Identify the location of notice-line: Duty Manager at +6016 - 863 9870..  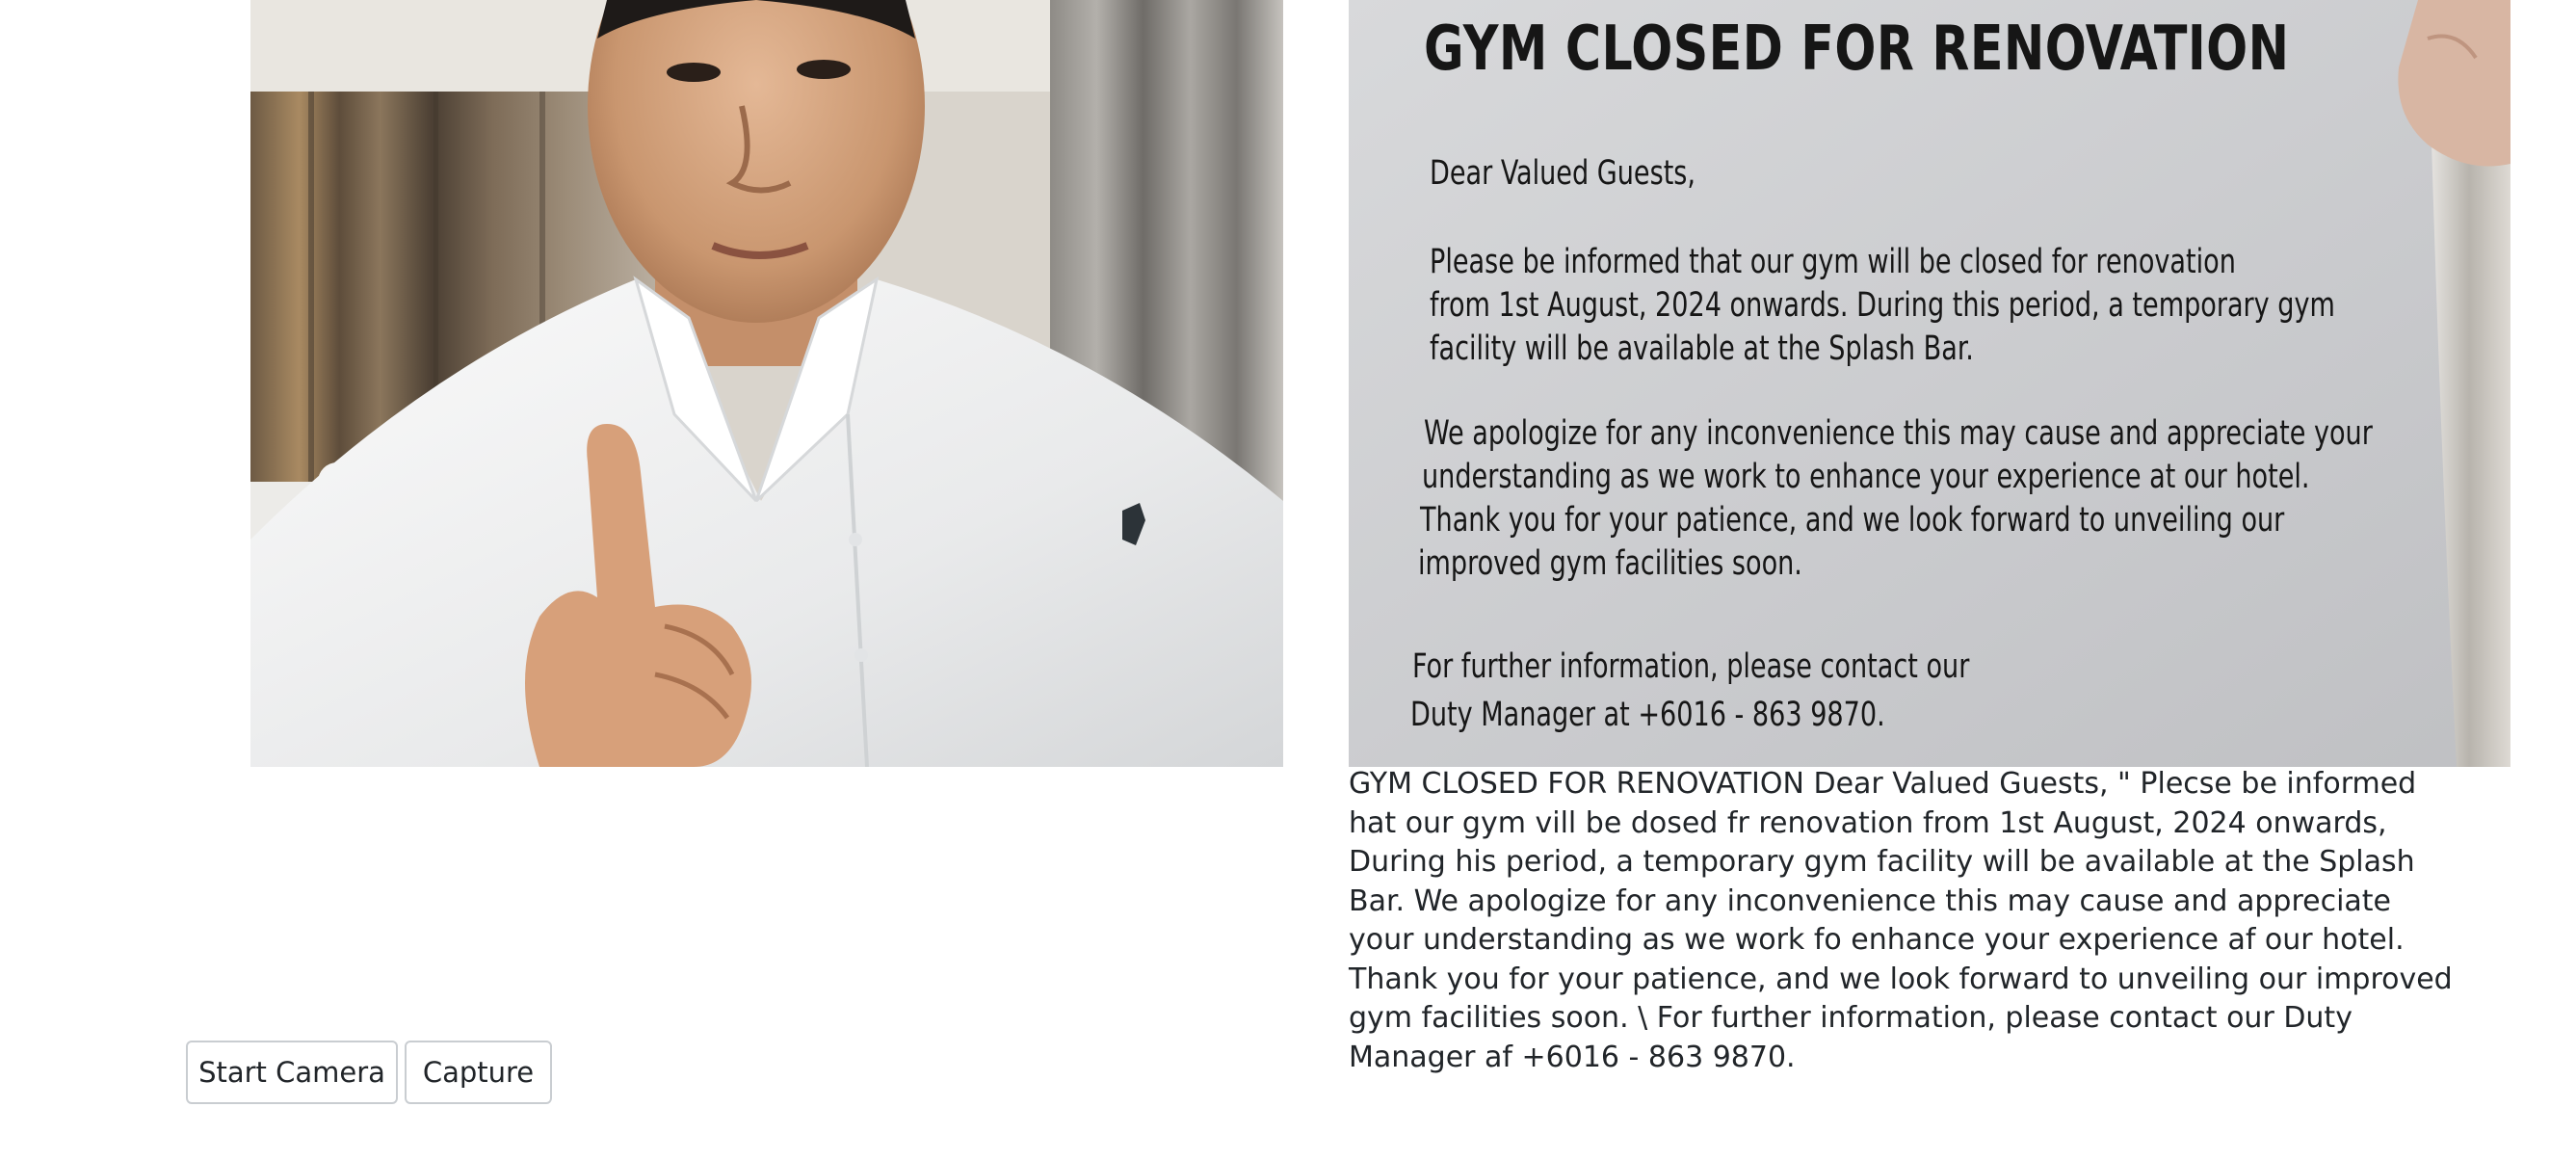
(1648, 715).